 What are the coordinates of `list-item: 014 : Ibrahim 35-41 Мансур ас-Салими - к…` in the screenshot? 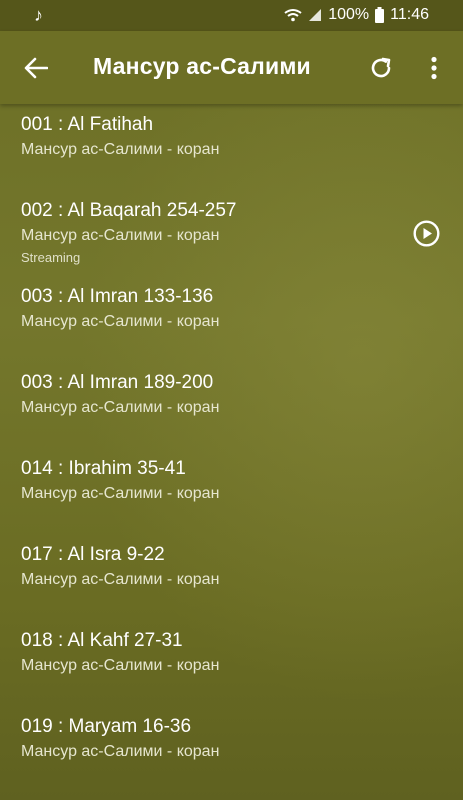 It's located at (231, 491).